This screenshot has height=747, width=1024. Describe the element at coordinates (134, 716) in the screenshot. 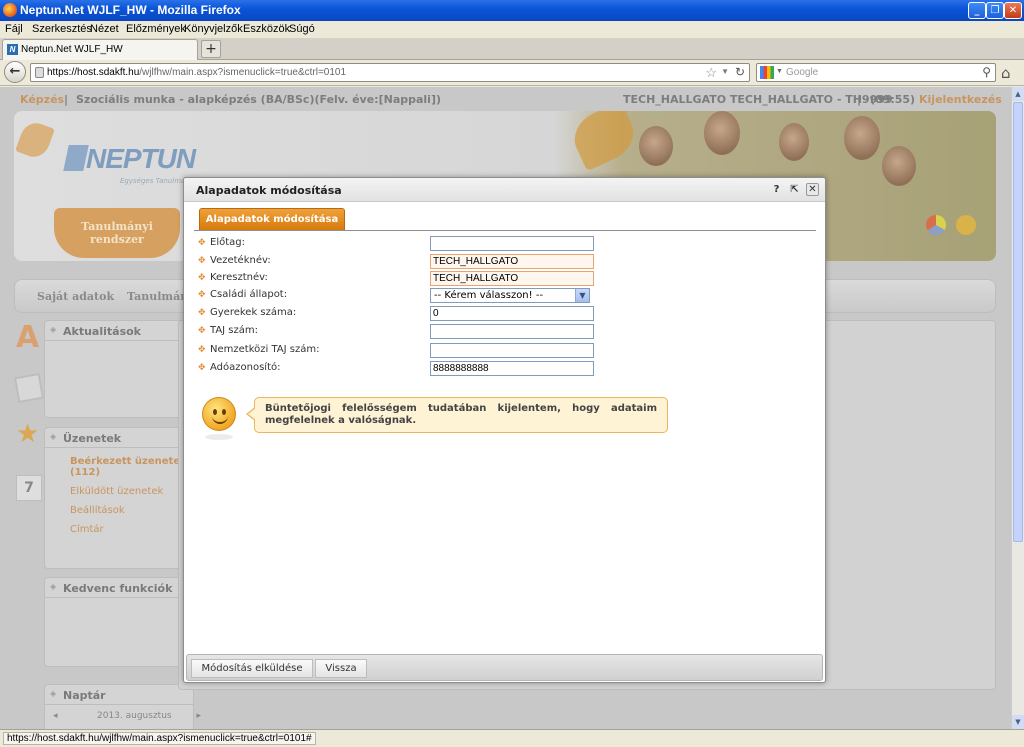

I see `calendar-month: 2013. augusztus` at that location.